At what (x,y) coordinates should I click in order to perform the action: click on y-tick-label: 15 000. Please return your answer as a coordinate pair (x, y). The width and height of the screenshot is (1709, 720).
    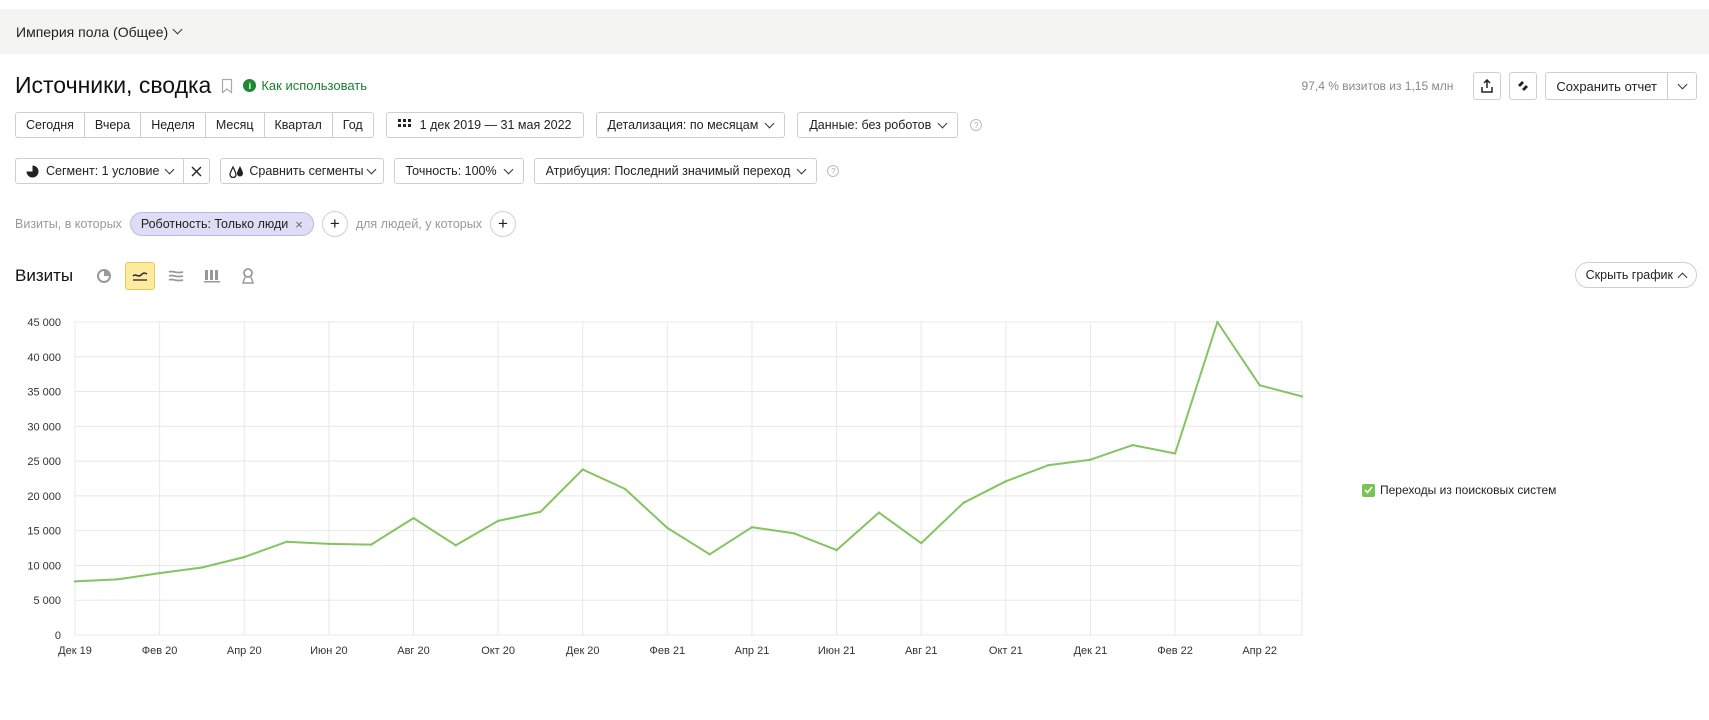
    Looking at the image, I should click on (44, 532).